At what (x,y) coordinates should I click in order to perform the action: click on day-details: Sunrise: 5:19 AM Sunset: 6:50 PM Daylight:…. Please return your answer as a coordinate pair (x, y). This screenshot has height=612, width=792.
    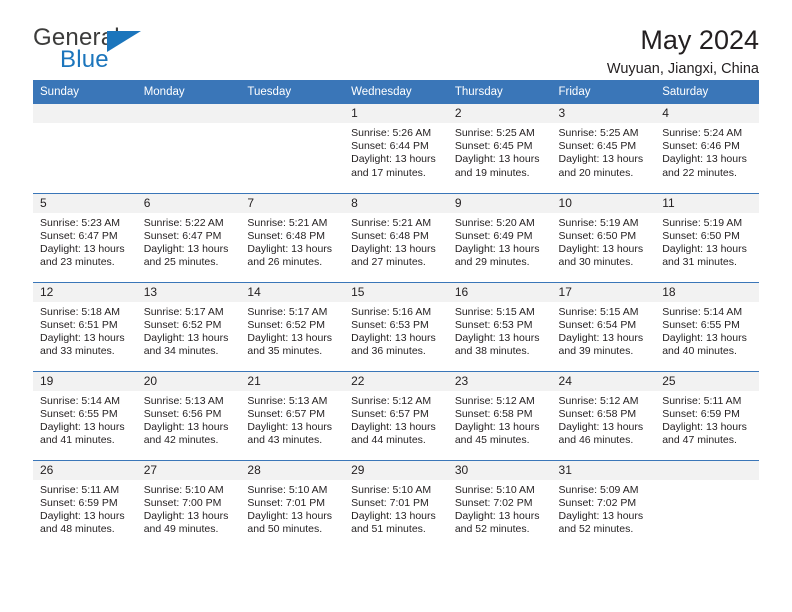
    Looking at the image, I should click on (604, 241).